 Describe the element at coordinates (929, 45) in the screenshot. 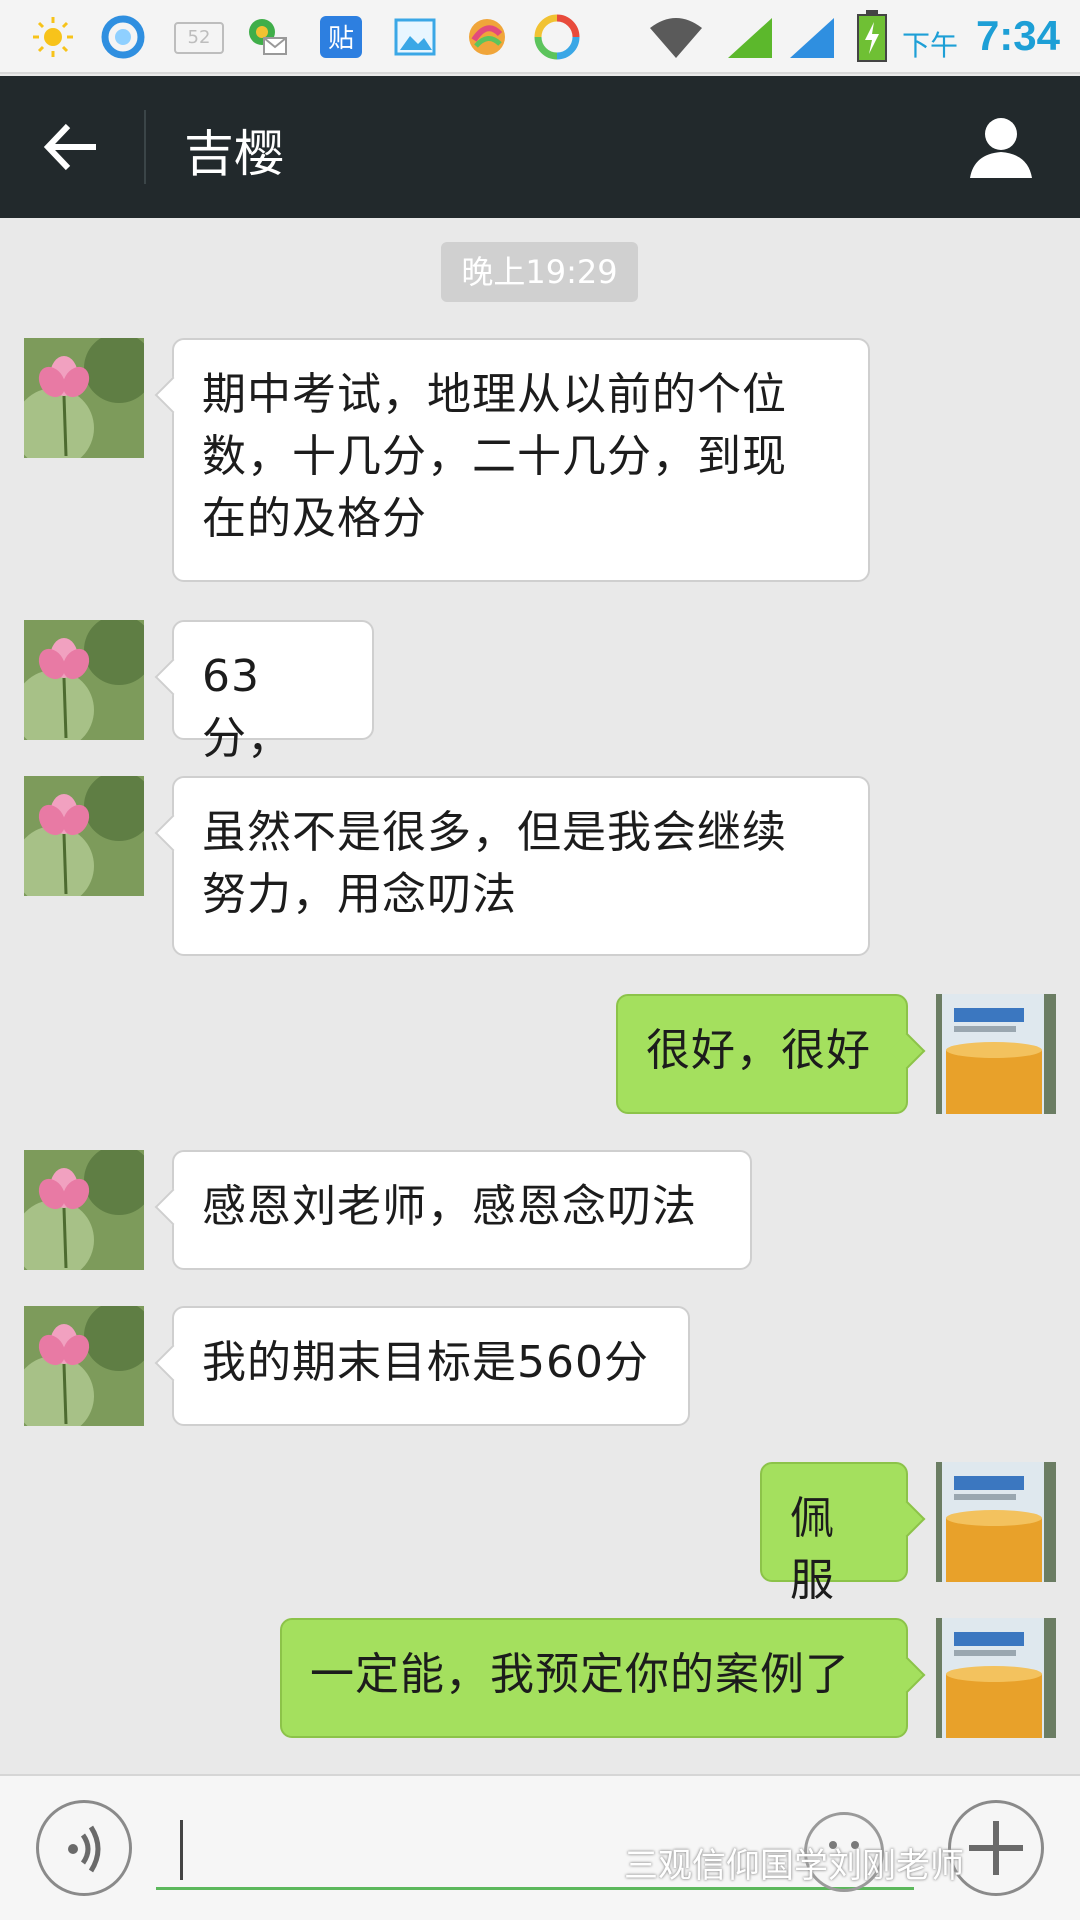

I see `status-ampm: 下午` at that location.